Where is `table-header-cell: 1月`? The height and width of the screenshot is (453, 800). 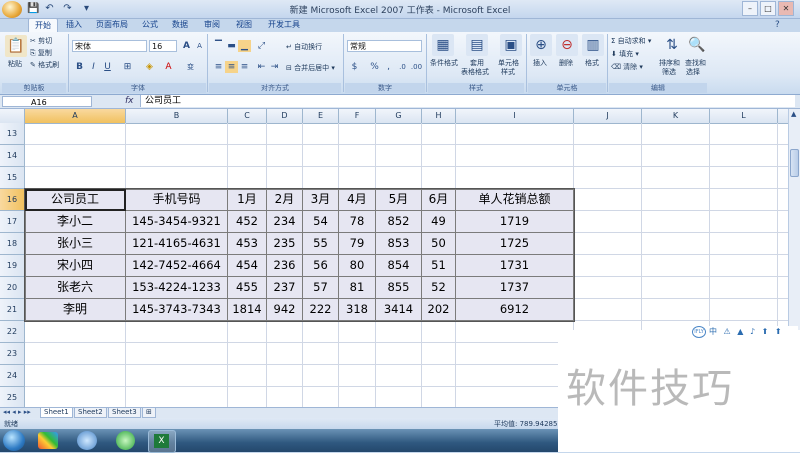
table-header-cell: 1月 is located at coordinates (247, 200).